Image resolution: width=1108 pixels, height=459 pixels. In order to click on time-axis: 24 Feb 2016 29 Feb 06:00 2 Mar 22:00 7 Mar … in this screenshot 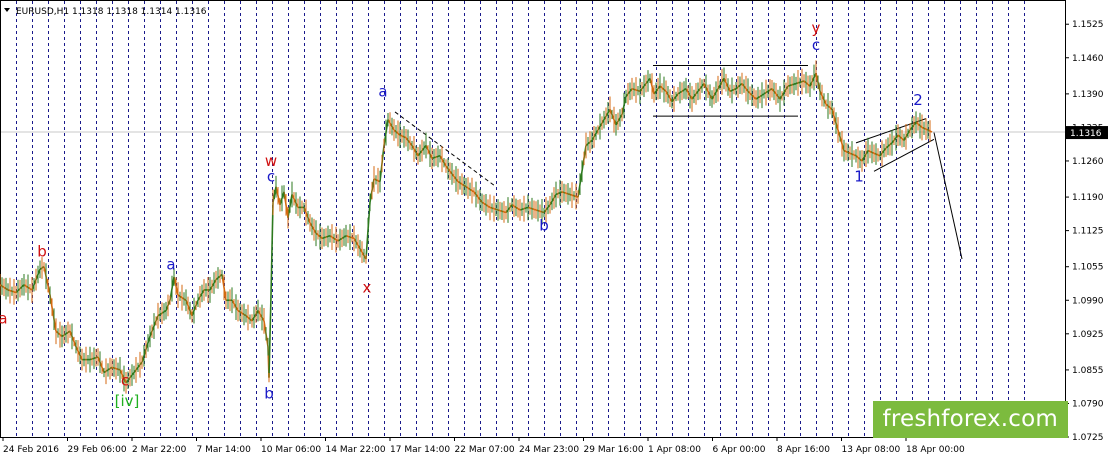, I will do `click(483, 446)`.